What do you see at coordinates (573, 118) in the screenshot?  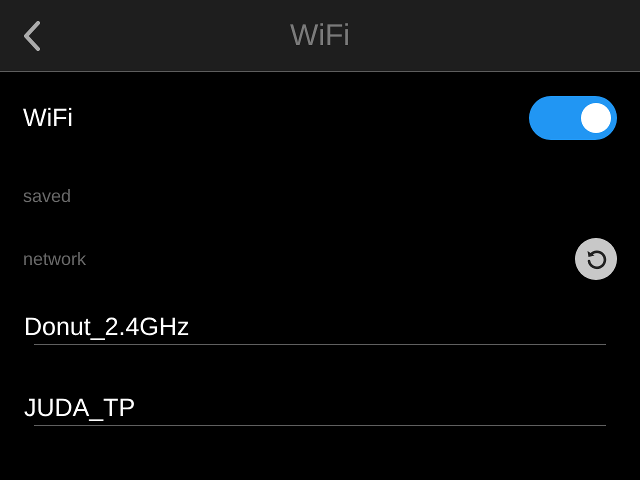 I see `wifi-toggle` at bounding box center [573, 118].